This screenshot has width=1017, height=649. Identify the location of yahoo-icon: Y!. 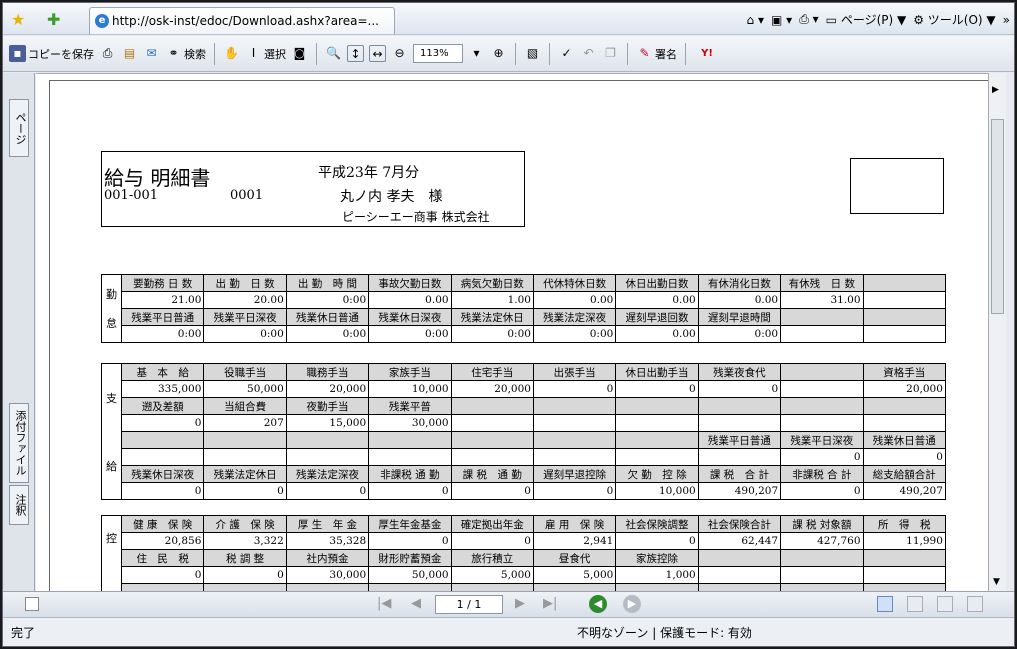
(707, 53).